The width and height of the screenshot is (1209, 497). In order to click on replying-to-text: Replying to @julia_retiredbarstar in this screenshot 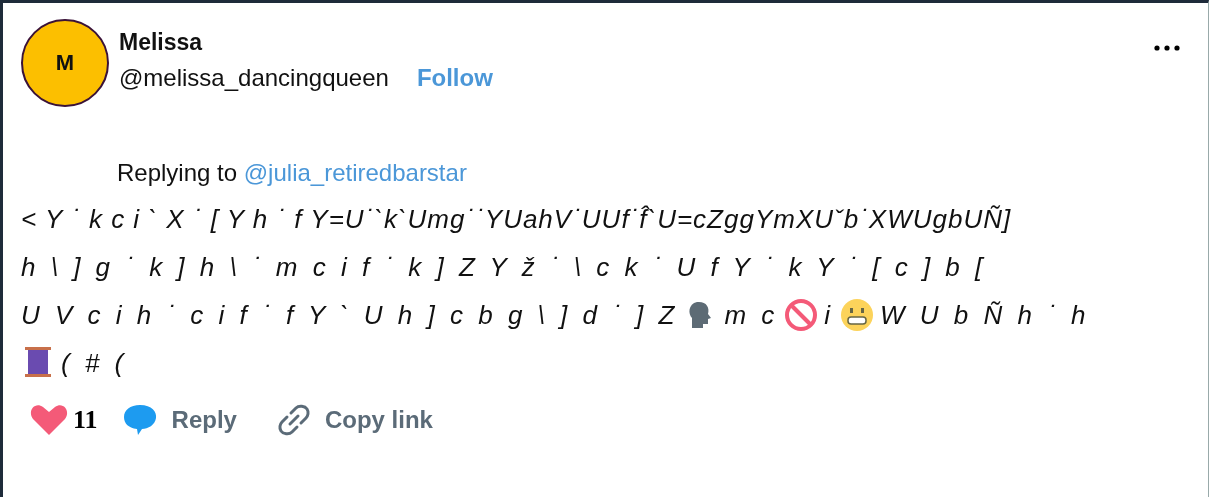, I will do `click(292, 173)`.